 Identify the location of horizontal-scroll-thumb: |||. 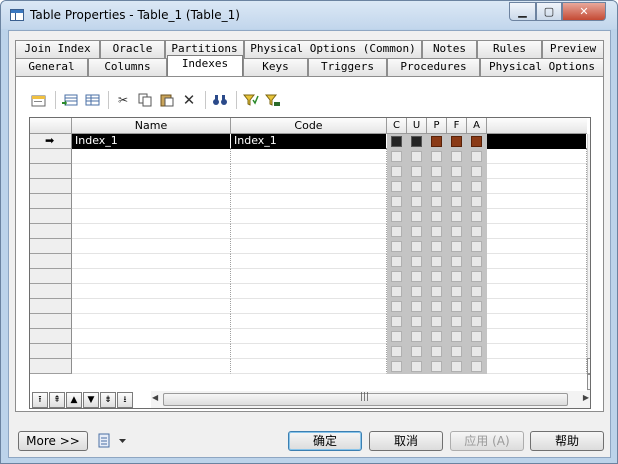
(365, 399).